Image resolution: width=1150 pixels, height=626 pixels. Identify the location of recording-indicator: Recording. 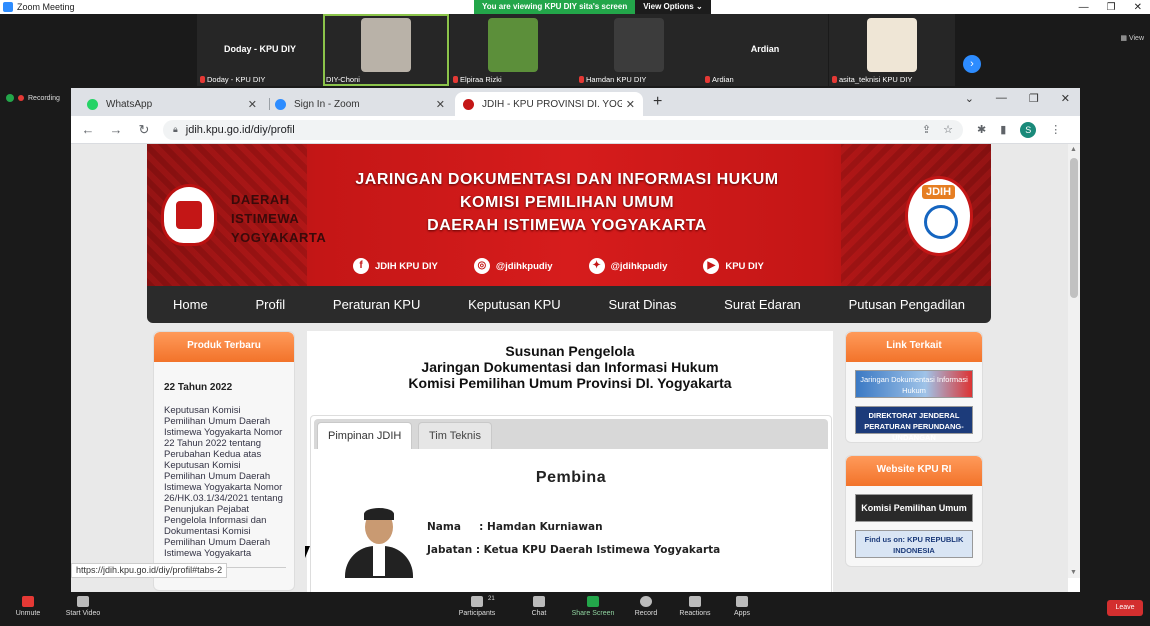
(33, 98).